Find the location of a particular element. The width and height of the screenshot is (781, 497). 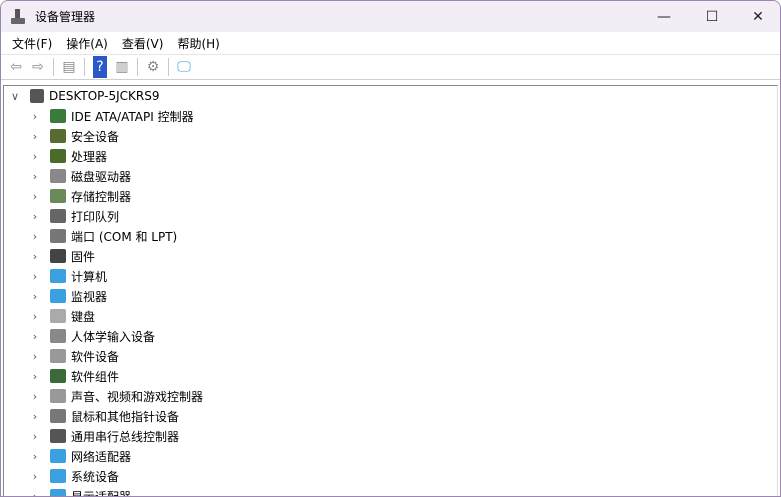

tree-item: › 存储控制器 is located at coordinates (390, 196).